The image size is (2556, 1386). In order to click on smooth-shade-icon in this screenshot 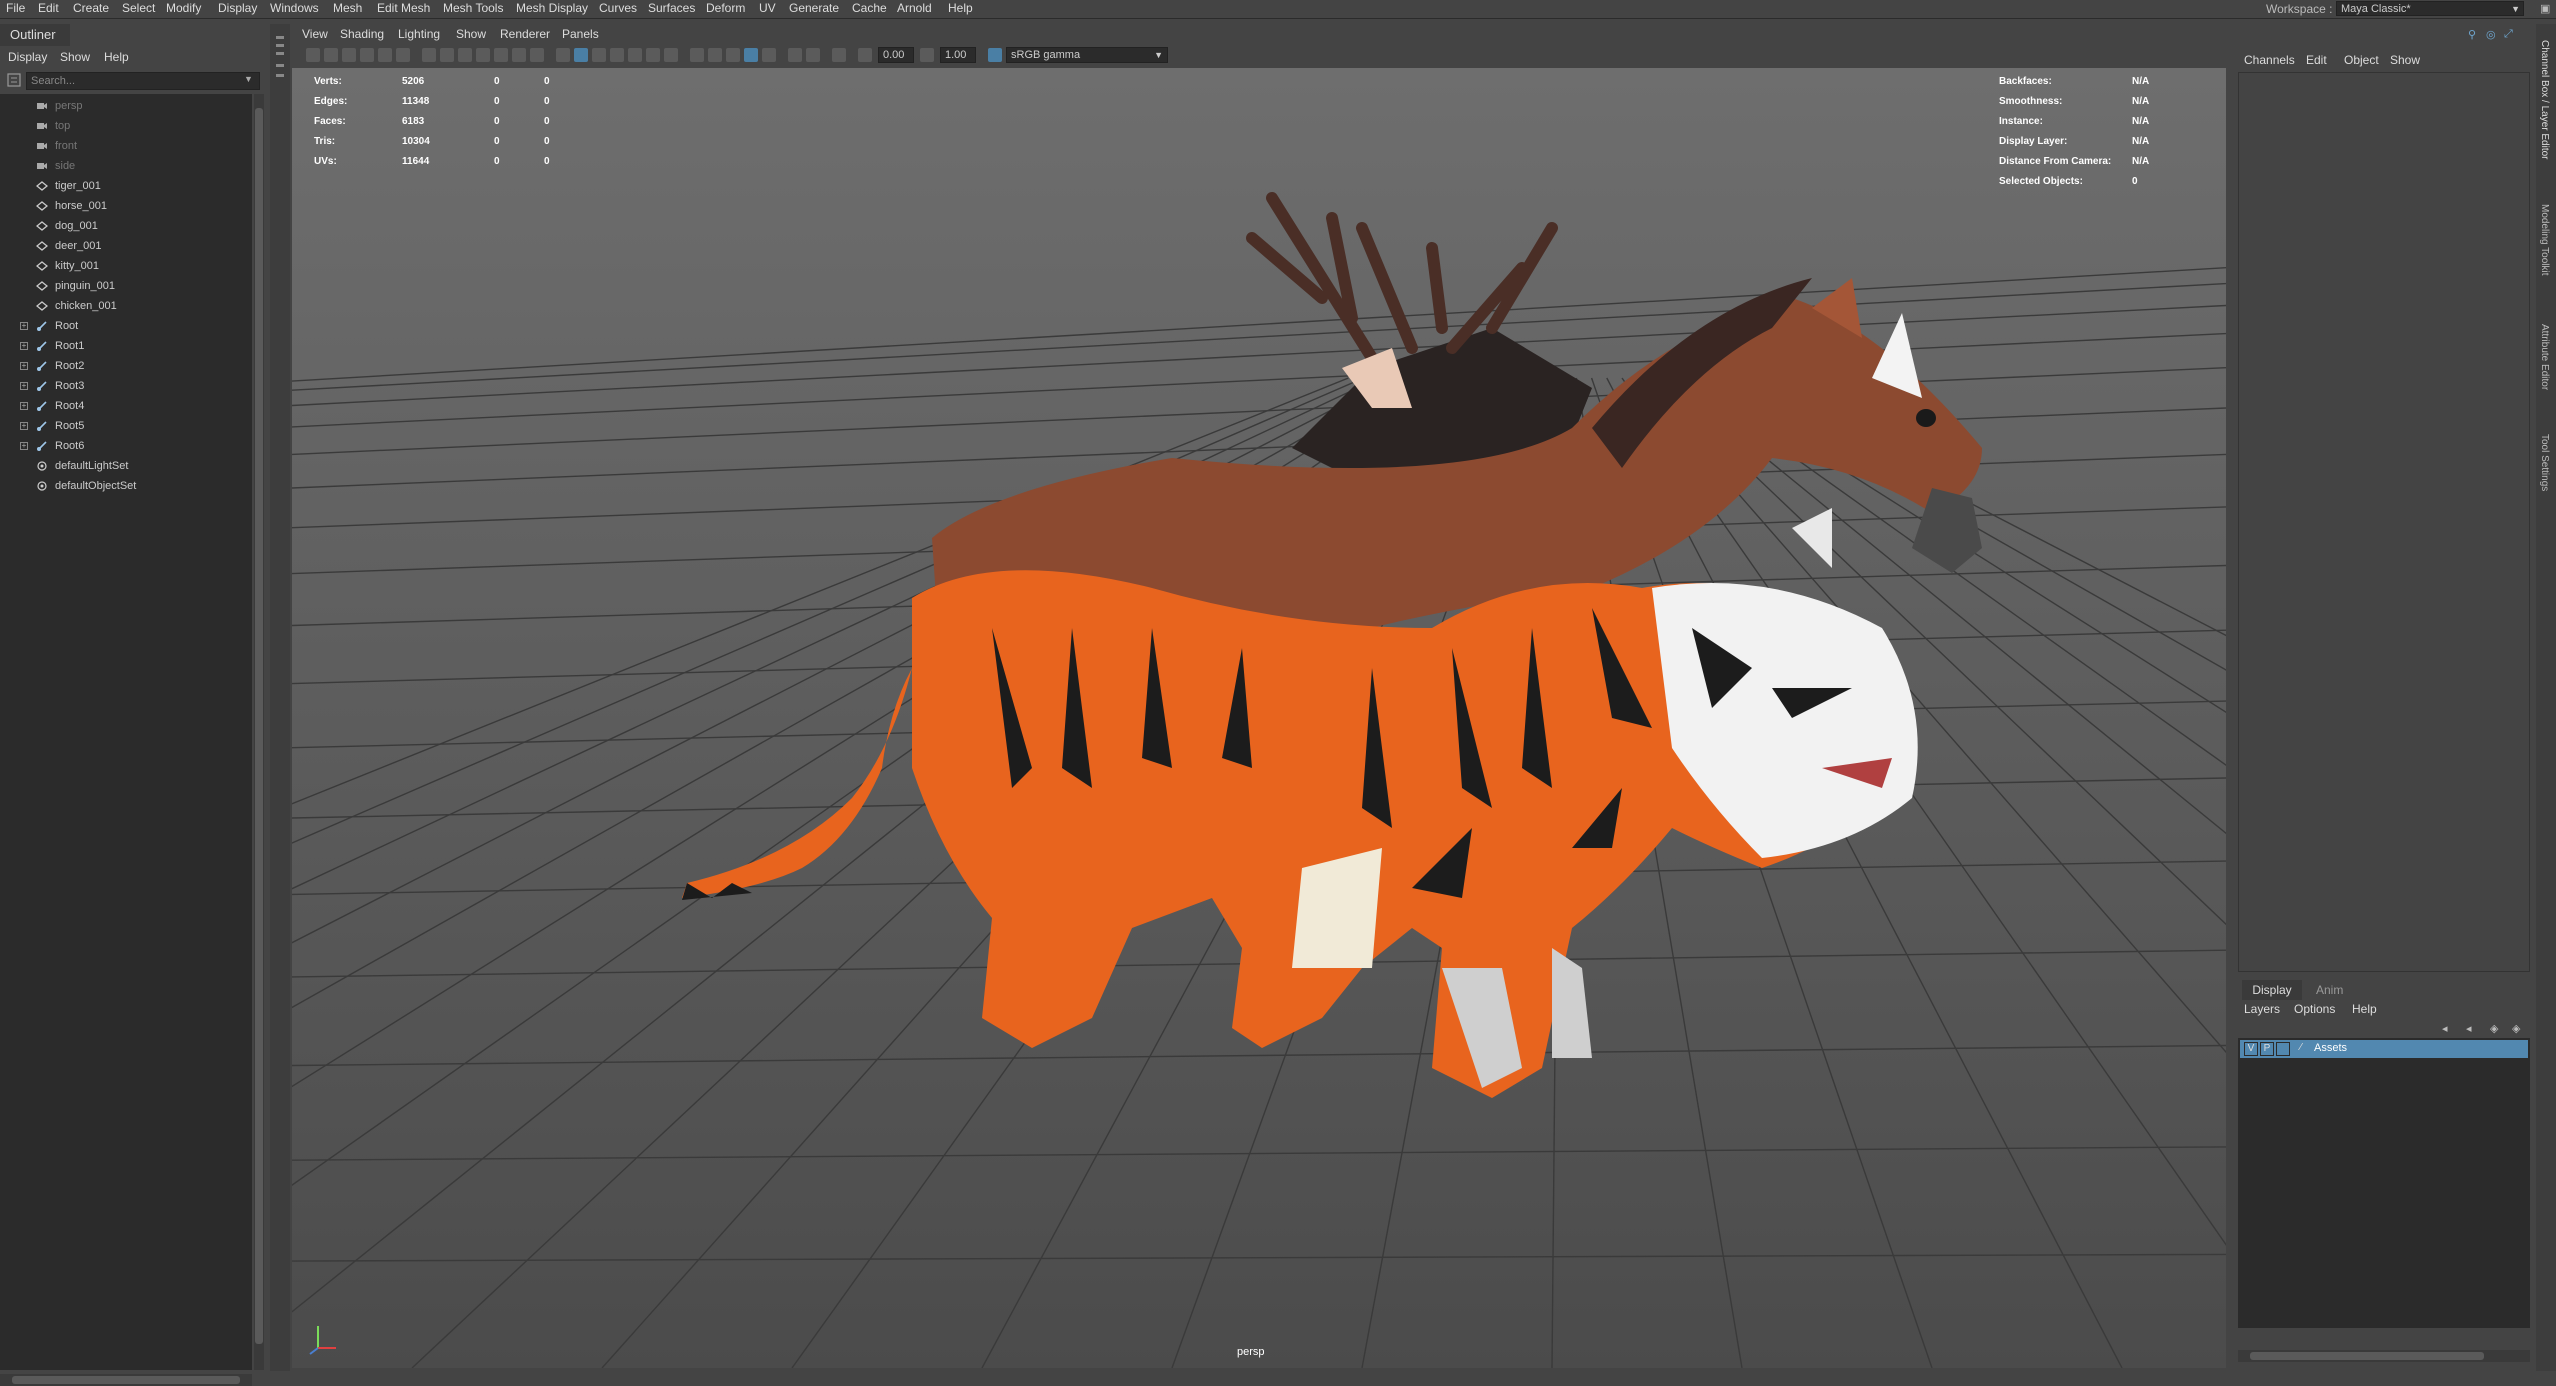, I will do `click(581, 55)`.